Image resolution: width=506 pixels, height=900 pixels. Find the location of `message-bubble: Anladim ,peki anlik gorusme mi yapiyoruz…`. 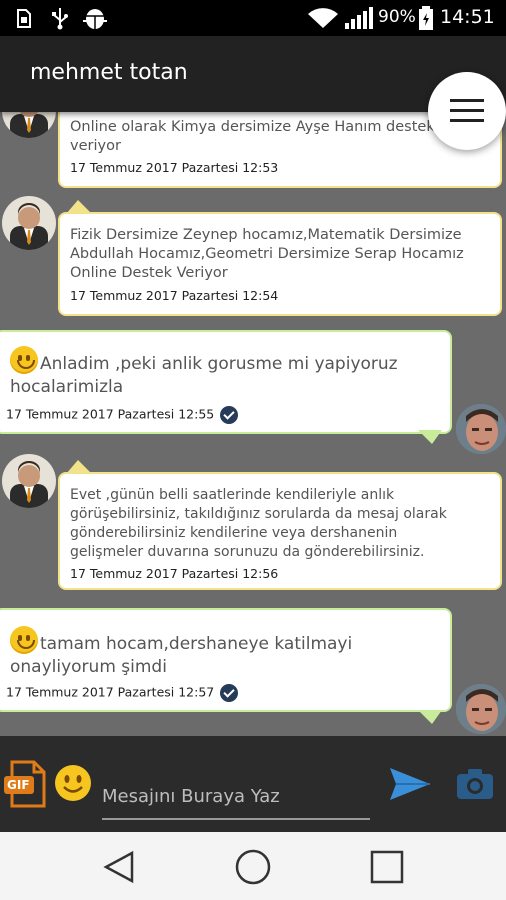

message-bubble: Anladim ,peki anlik gorusme mi yapiyoruz… is located at coordinates (226, 382).